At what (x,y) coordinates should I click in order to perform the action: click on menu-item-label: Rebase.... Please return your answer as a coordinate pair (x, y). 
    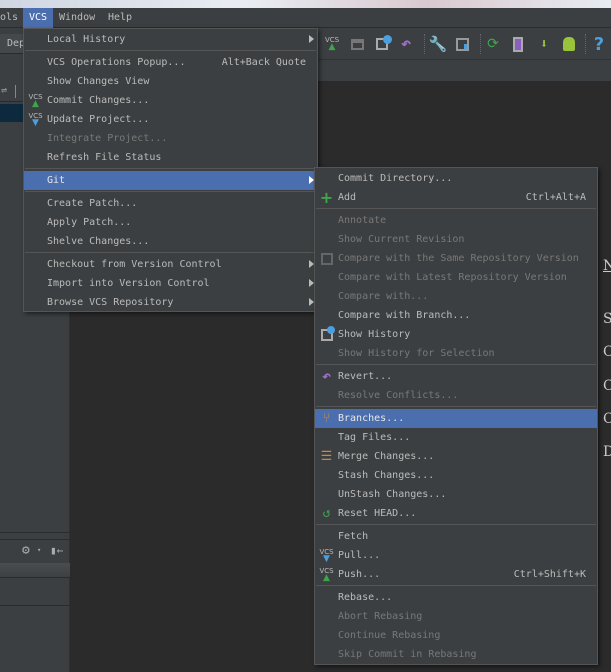
    Looking at the image, I should click on (365, 597).